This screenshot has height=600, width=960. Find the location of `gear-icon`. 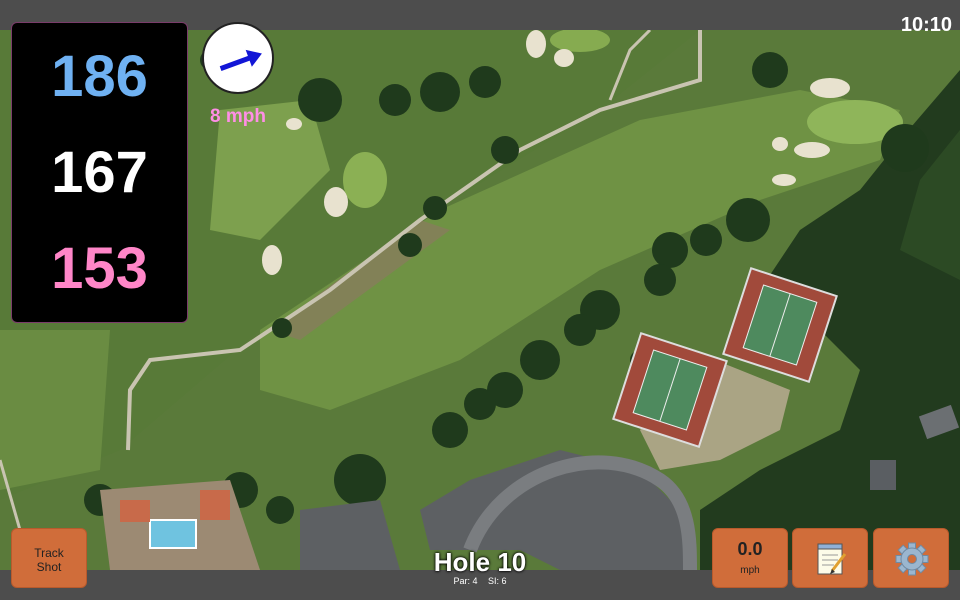

gear-icon is located at coordinates (912, 559).